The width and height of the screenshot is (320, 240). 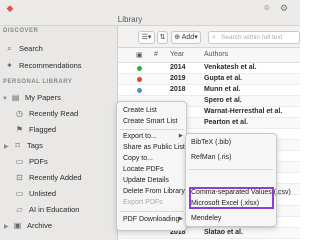 I want to click on sort-button: ⇅, so click(x=162, y=37).